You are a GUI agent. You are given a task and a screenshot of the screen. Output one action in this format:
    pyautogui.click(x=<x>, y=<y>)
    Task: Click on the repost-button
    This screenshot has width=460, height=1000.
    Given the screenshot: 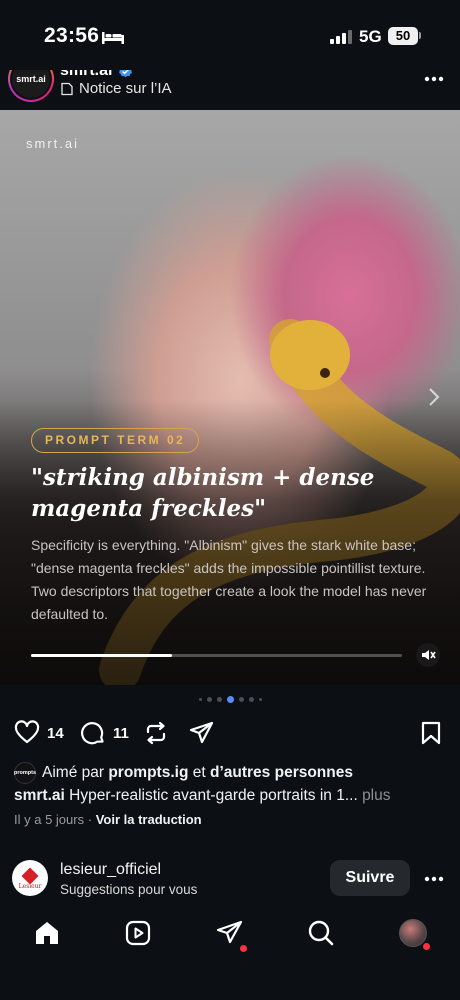 What is the action you would take?
    pyautogui.click(x=156, y=733)
    